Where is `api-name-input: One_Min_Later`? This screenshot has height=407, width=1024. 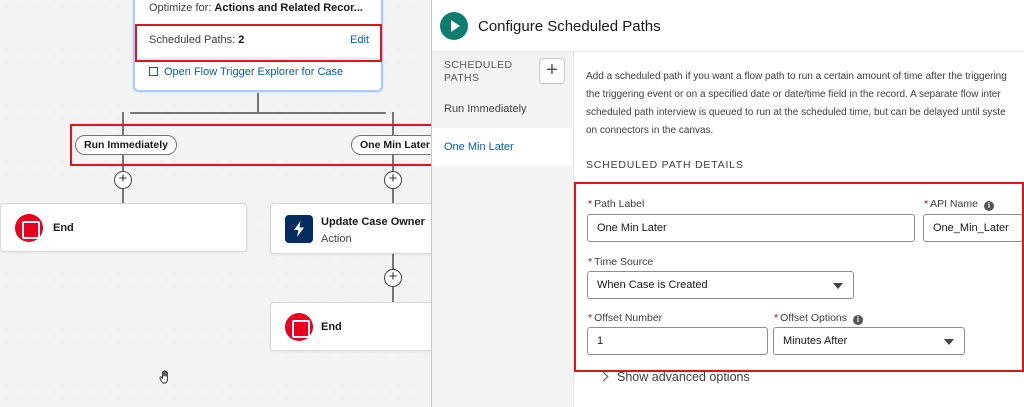 api-name-input: One_Min_Later is located at coordinates (973, 228).